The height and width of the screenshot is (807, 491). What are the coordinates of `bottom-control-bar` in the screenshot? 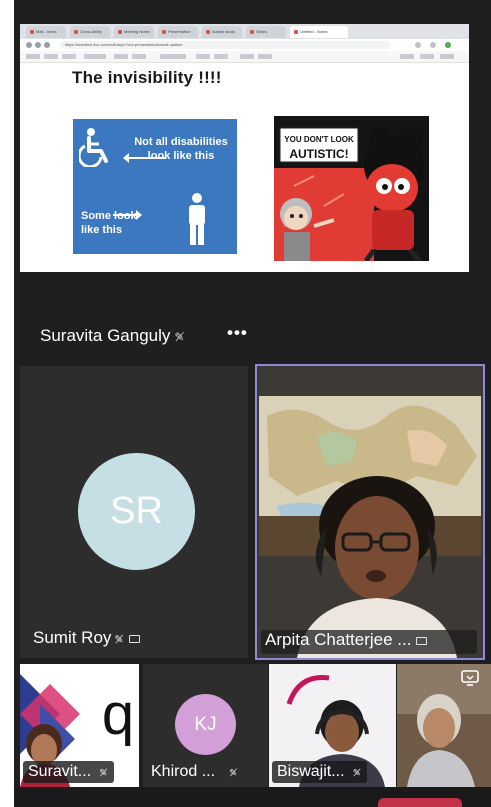 It's located at (252, 797).